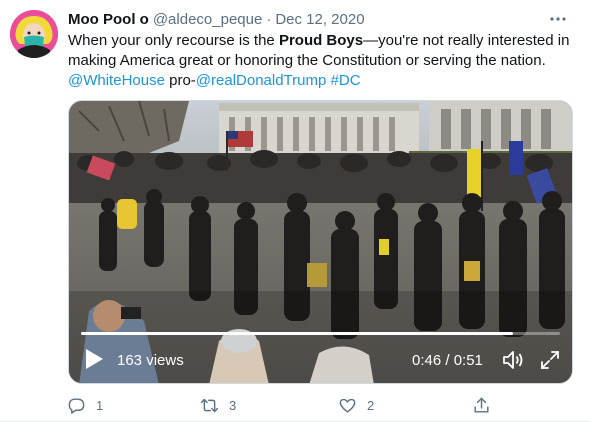 Image resolution: width=590 pixels, height=422 pixels. I want to click on reply-count: 1, so click(100, 405).